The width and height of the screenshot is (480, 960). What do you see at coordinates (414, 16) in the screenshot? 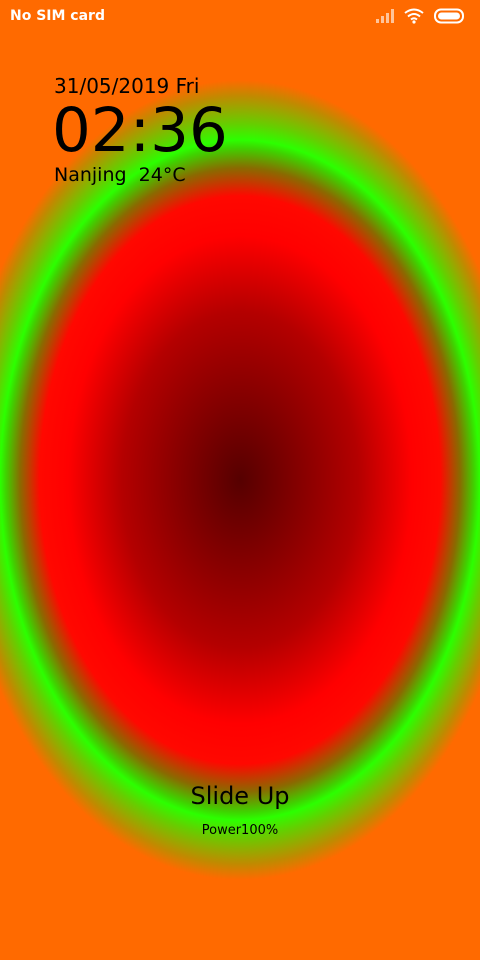
I see `wifi-icon` at bounding box center [414, 16].